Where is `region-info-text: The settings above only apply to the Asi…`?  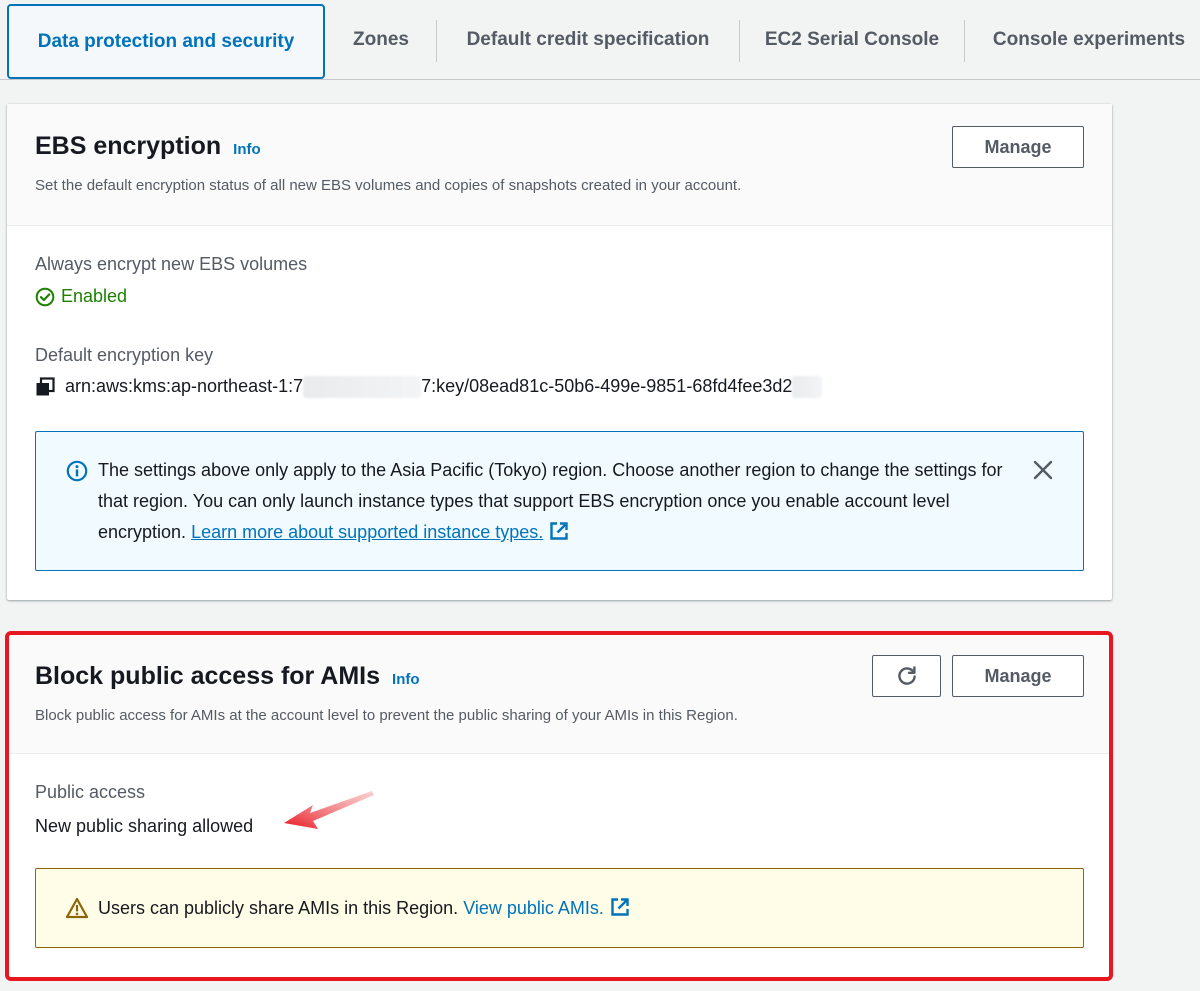
region-info-text: The settings above only apply to the Asi… is located at coordinates (550, 501).